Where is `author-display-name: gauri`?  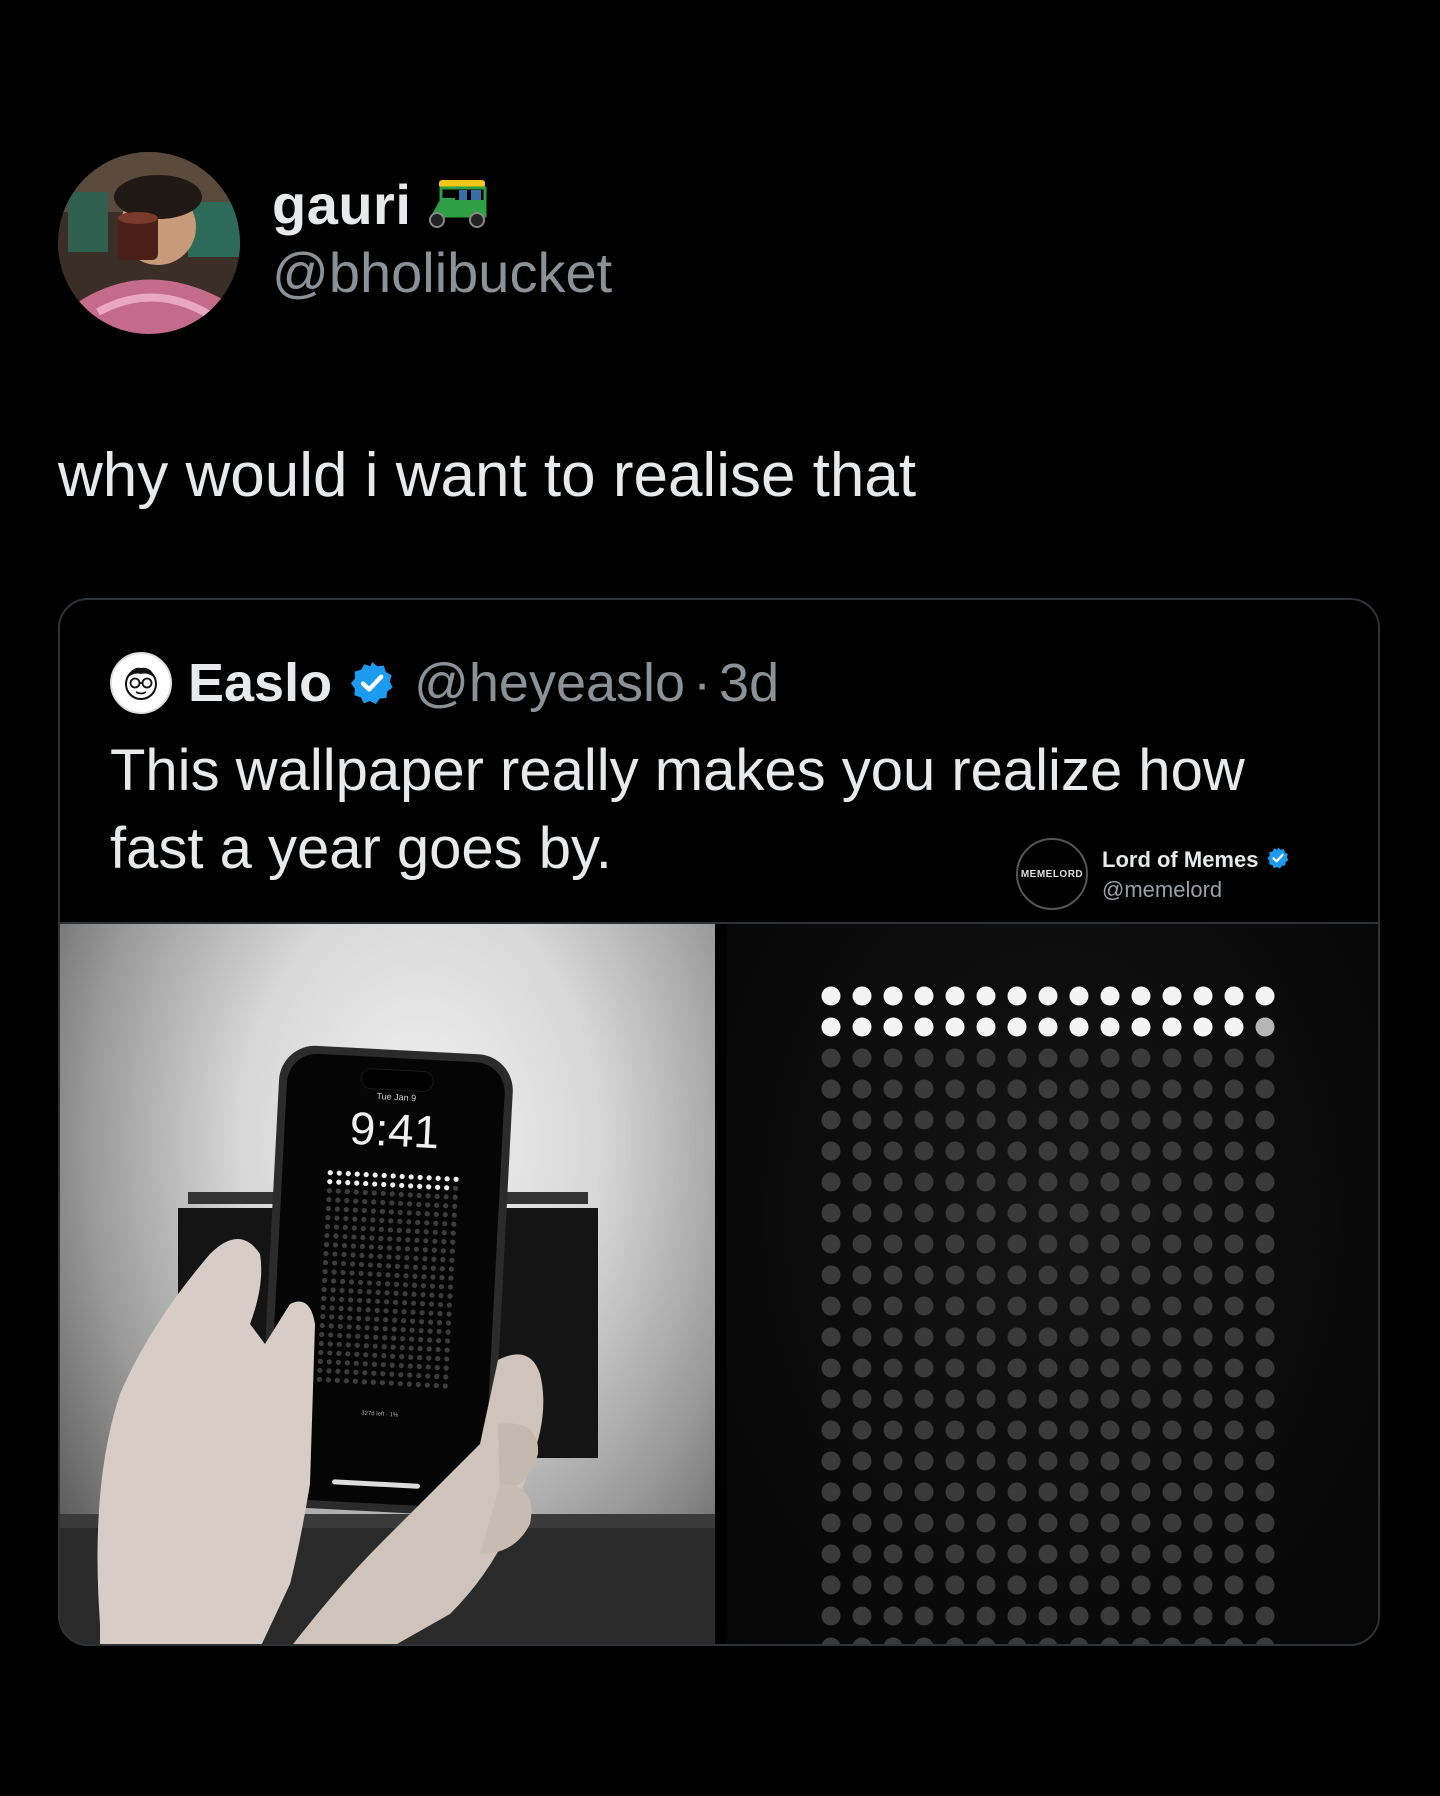
author-display-name: gauri is located at coordinates (341, 205).